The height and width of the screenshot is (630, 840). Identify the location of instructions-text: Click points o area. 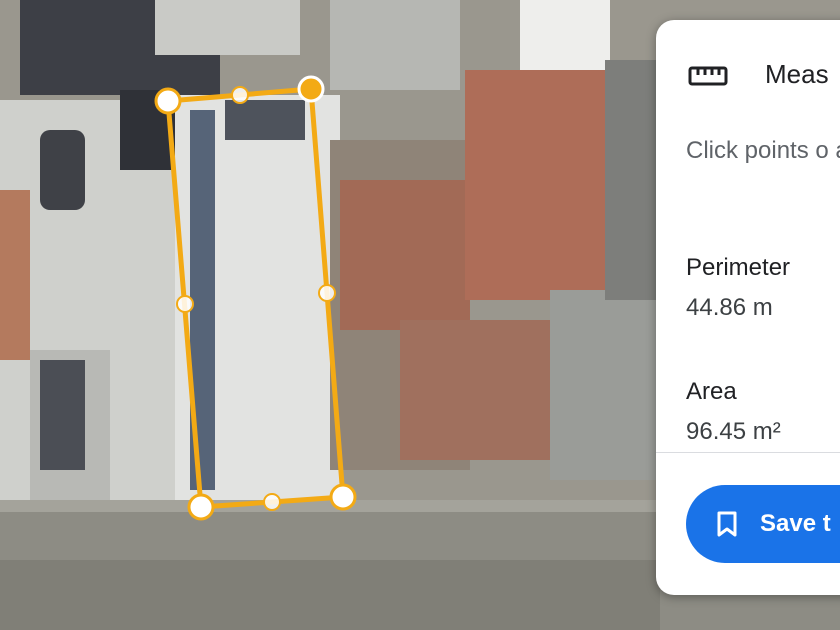
(763, 150).